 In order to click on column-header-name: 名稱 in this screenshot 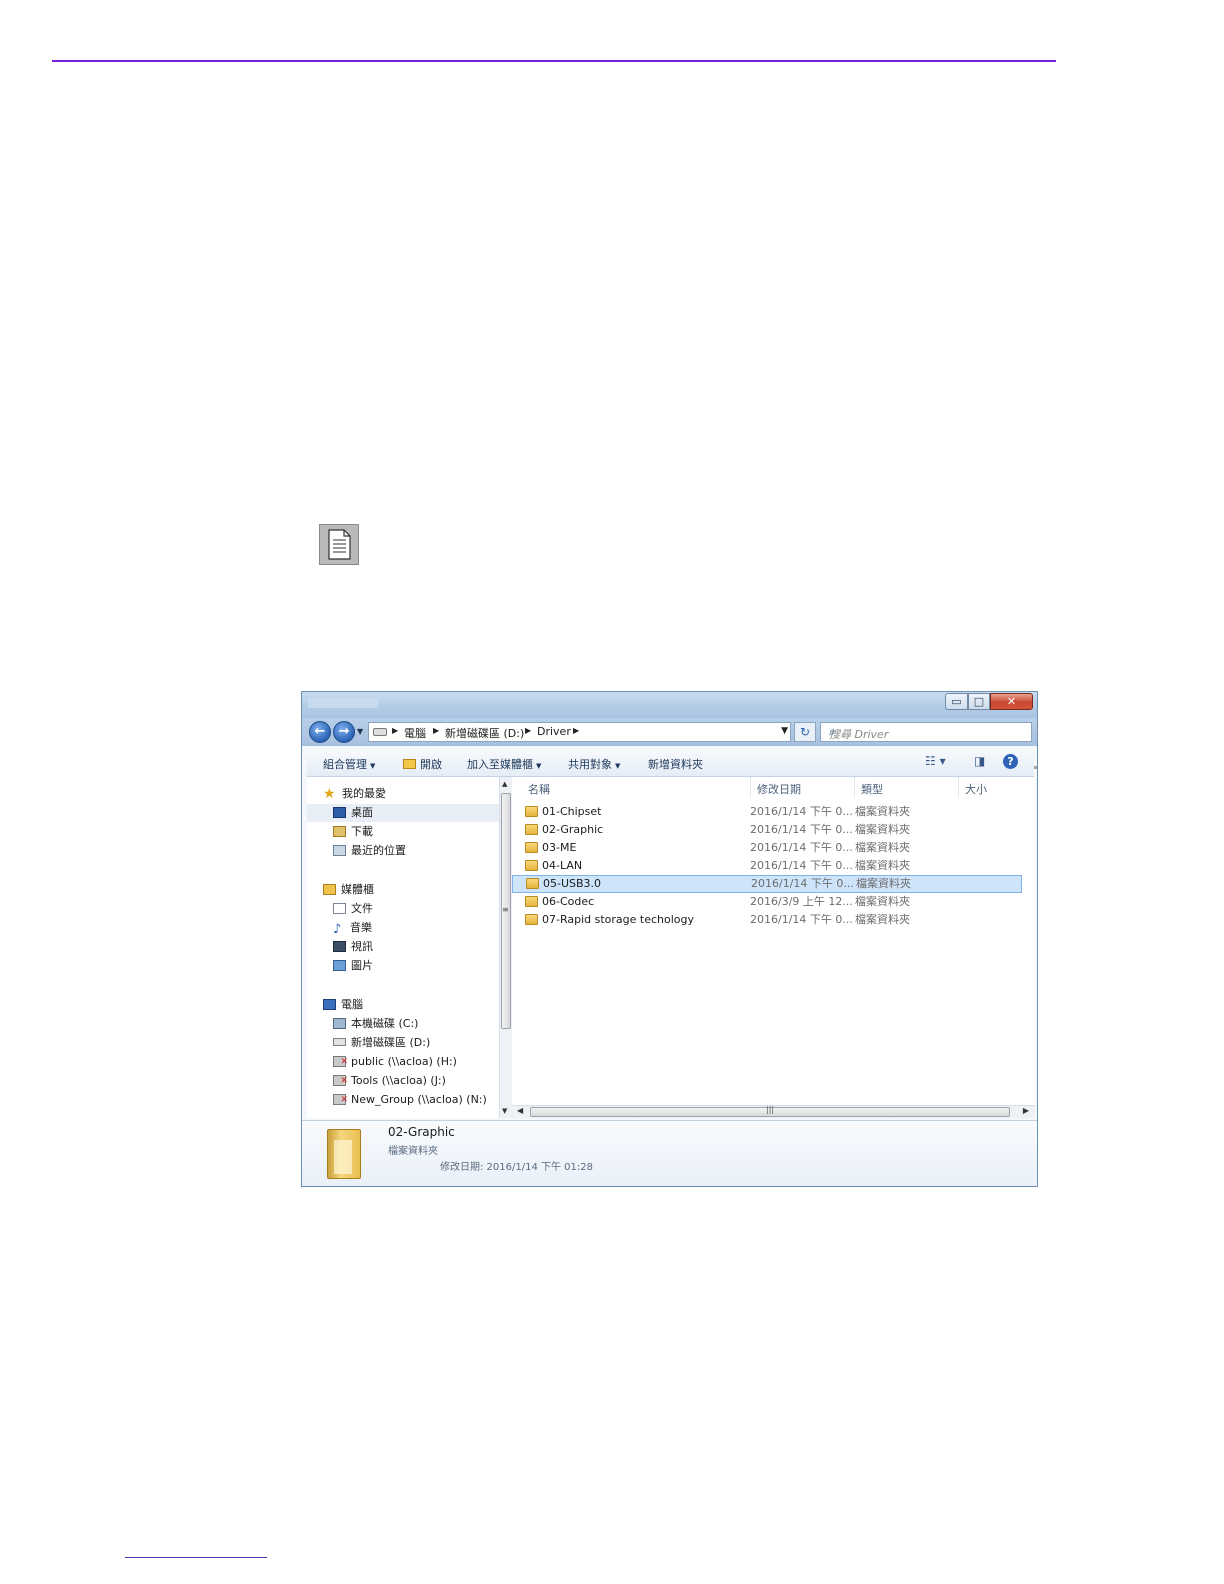, I will do `click(539, 789)`.